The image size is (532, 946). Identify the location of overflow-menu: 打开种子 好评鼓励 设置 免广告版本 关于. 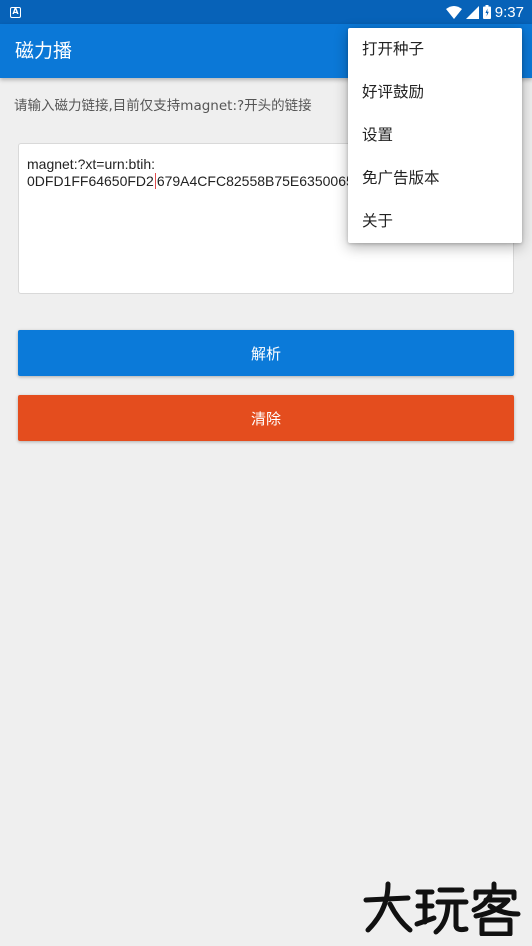
(435, 135).